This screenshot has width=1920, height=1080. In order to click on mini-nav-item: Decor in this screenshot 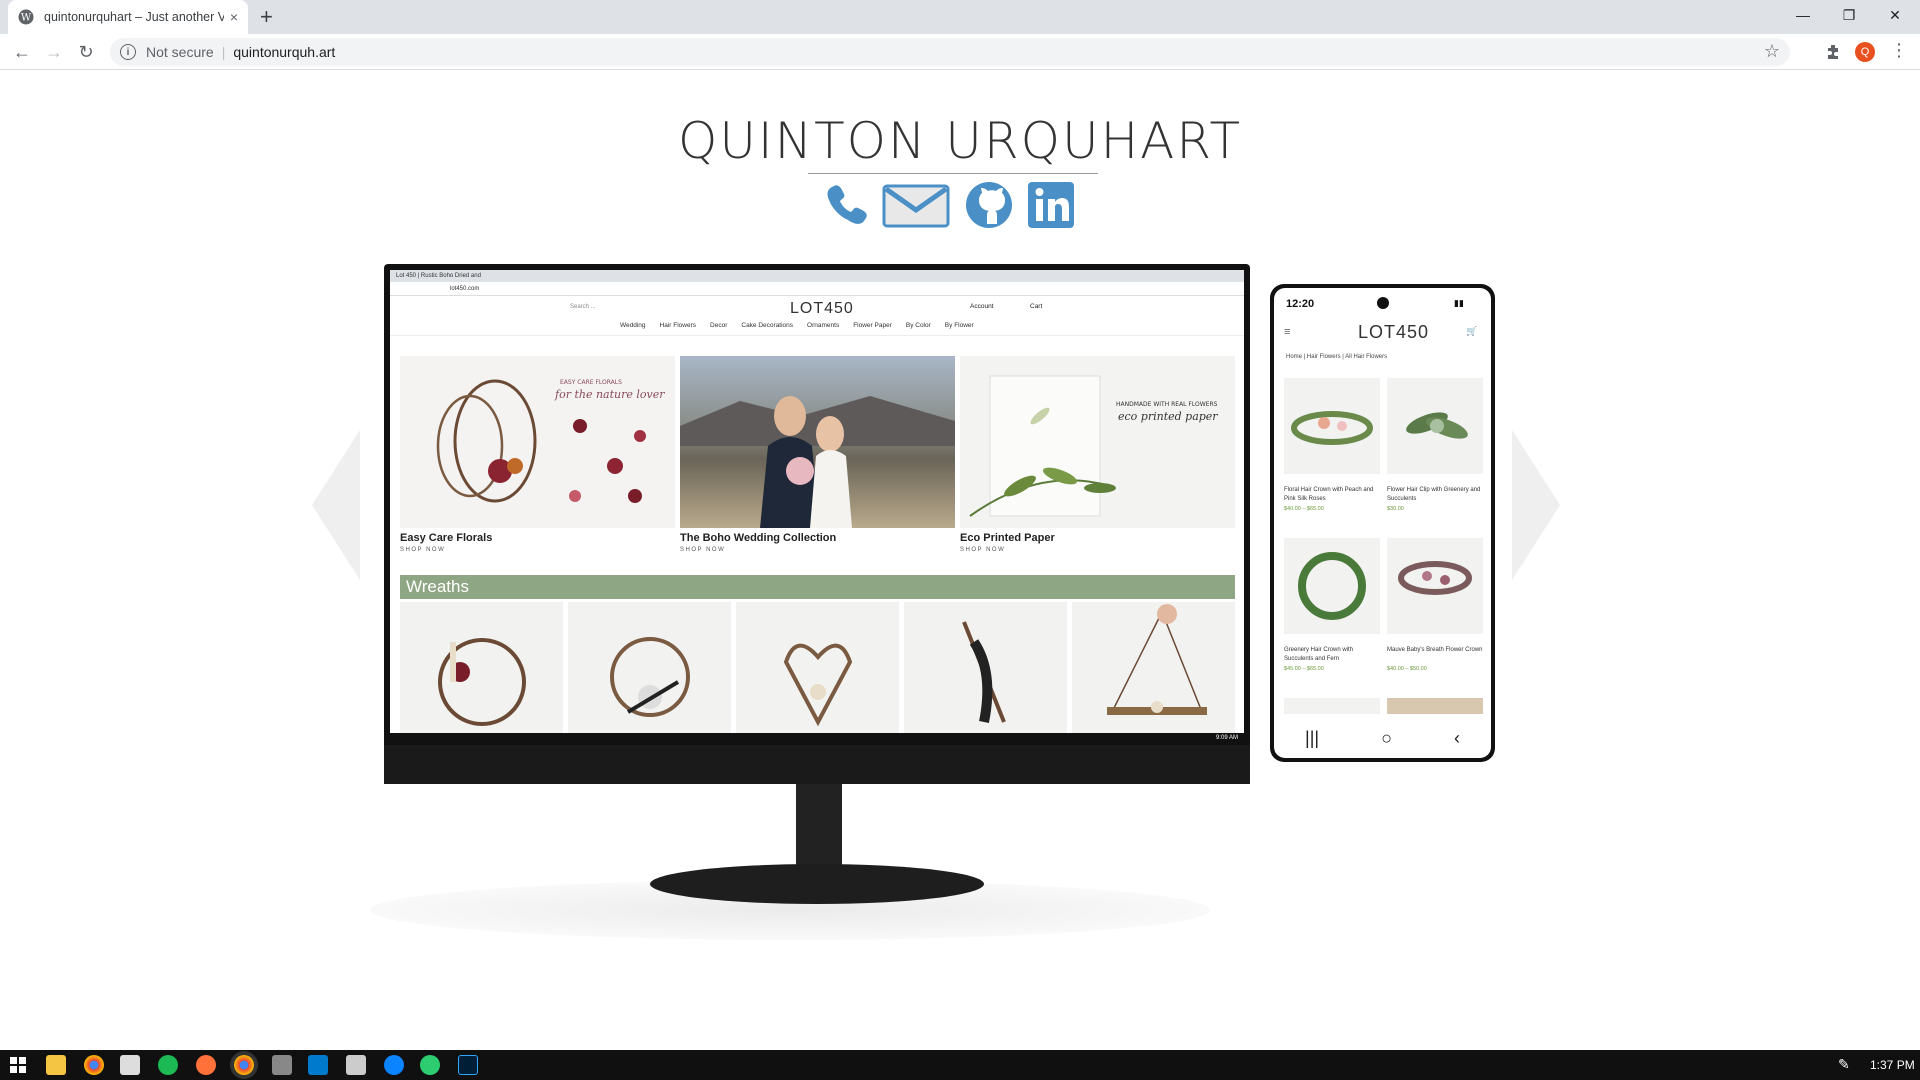, I will do `click(719, 325)`.